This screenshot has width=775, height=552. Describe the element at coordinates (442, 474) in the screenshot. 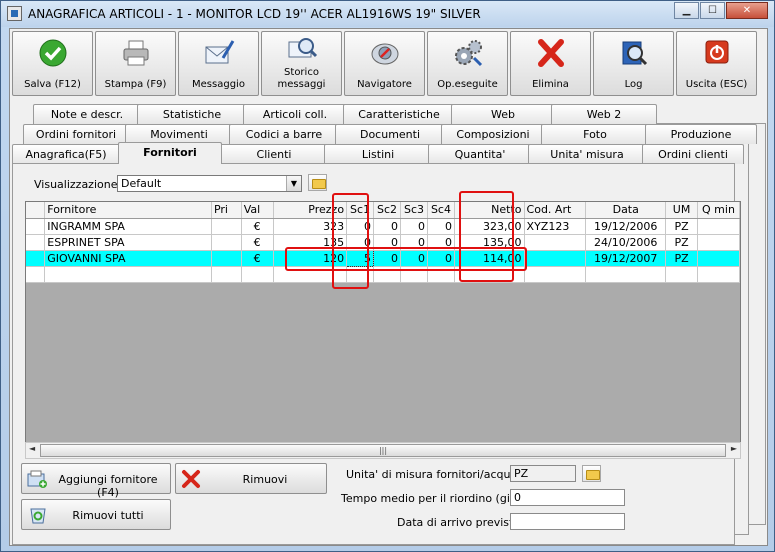

I see `um-label: Unita' di misura fornitori/acquisto :` at that location.